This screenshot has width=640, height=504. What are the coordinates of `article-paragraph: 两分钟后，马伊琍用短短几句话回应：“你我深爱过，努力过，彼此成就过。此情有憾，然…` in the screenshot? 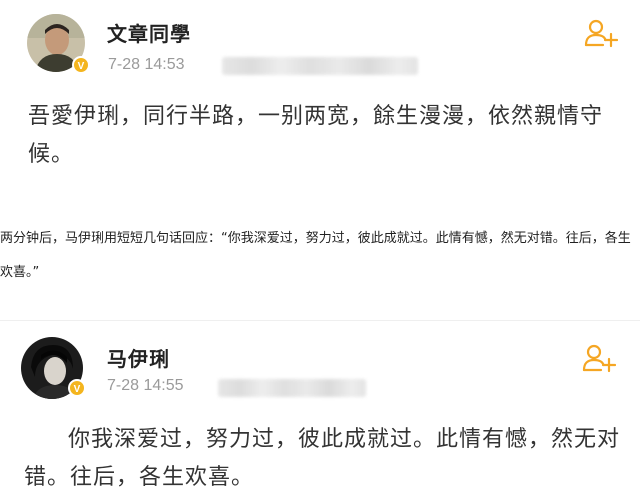 It's located at (315, 255).